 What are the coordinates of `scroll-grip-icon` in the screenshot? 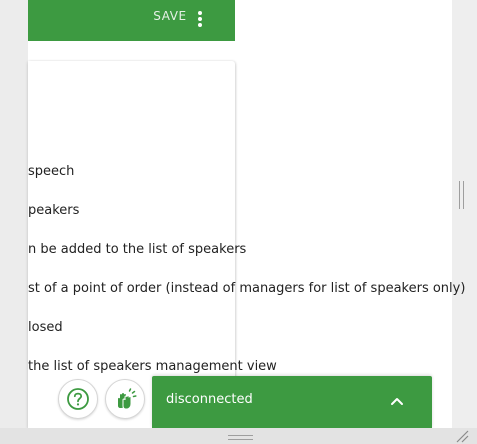 It's located at (461, 195).